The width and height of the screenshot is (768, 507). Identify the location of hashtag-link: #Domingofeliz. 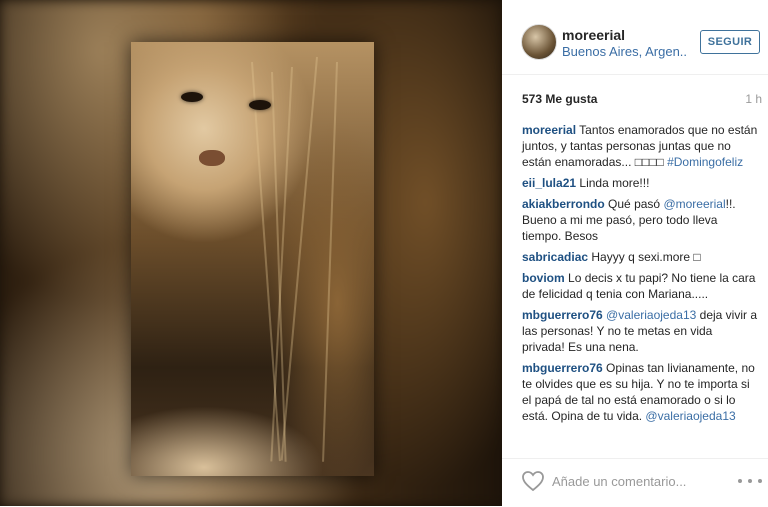
(705, 162).